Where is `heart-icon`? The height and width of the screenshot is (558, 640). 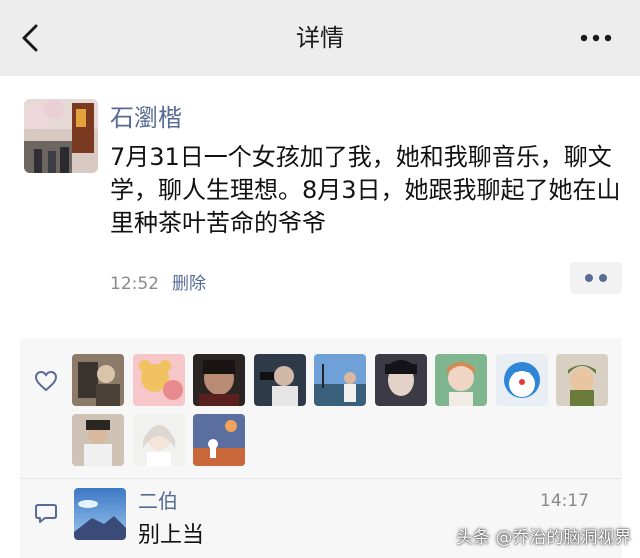 heart-icon is located at coordinates (46, 381).